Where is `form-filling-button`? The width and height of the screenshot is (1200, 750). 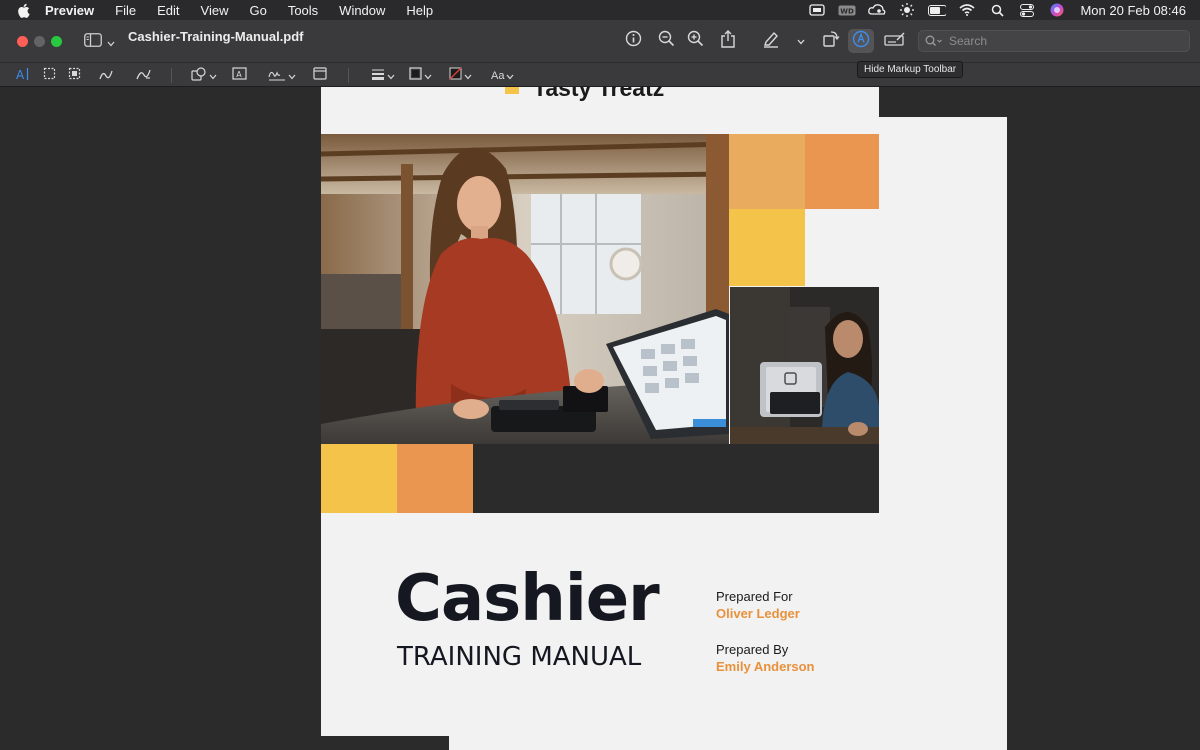 form-filling-button is located at coordinates (895, 41).